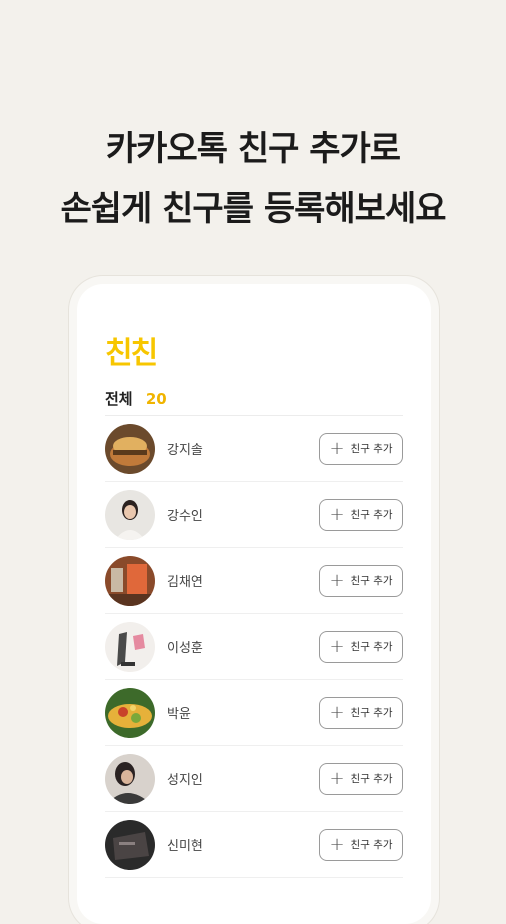 This screenshot has height=924, width=506. What do you see at coordinates (179, 714) in the screenshot?
I see `friend-name: 박윤` at bounding box center [179, 714].